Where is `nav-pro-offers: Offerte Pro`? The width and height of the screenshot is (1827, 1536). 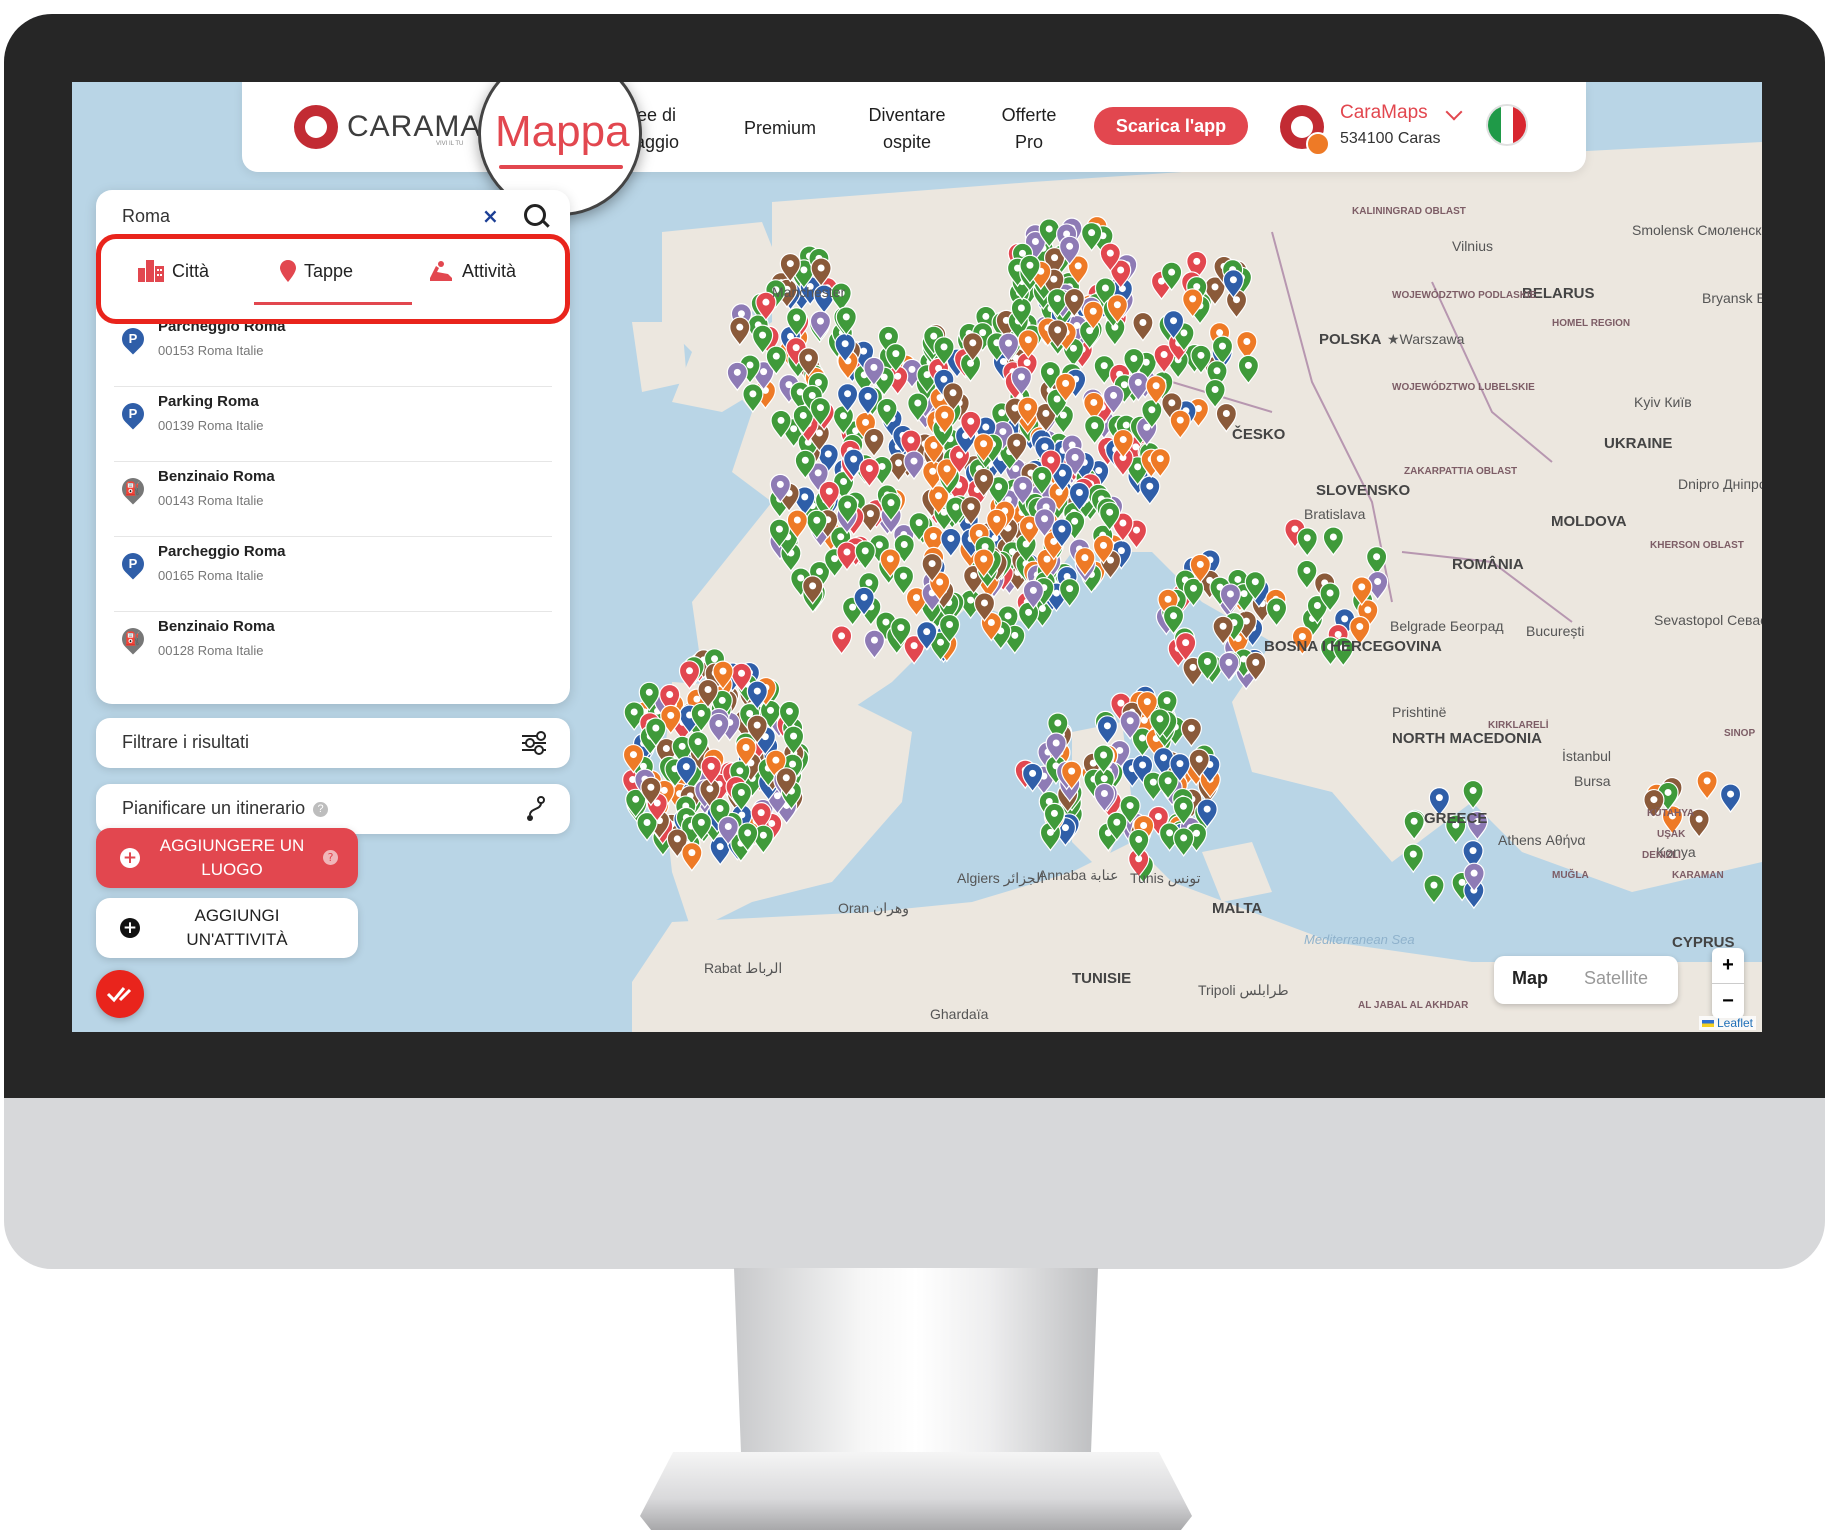
nav-pro-offers: Offerte Pro is located at coordinates (1029, 129).